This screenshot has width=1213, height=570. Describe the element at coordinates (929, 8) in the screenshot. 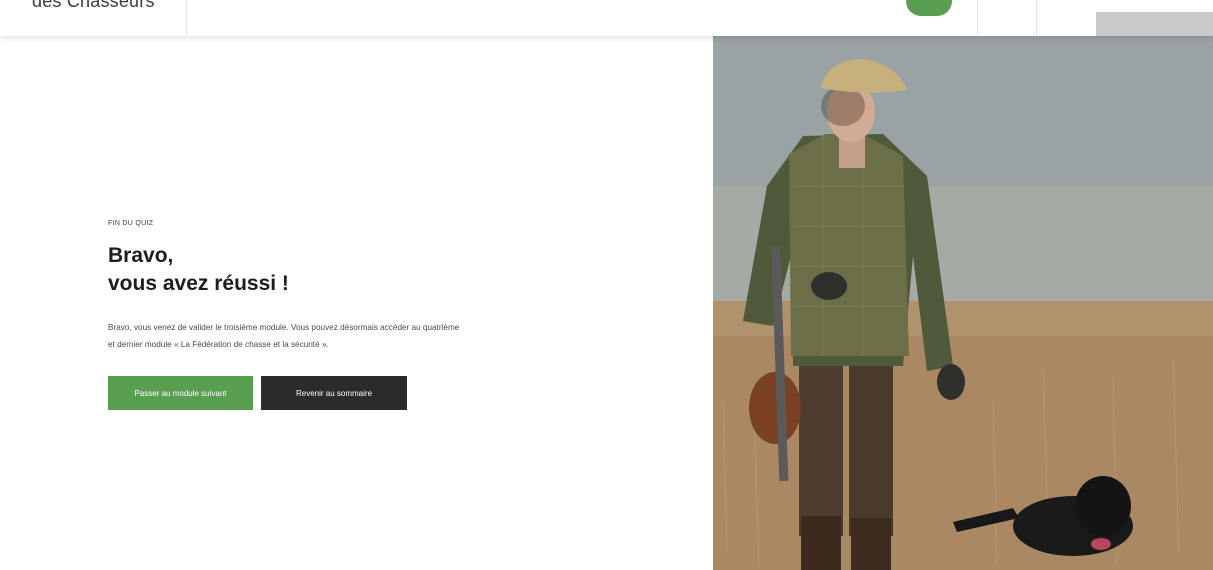

I see `header-cta-button` at that location.